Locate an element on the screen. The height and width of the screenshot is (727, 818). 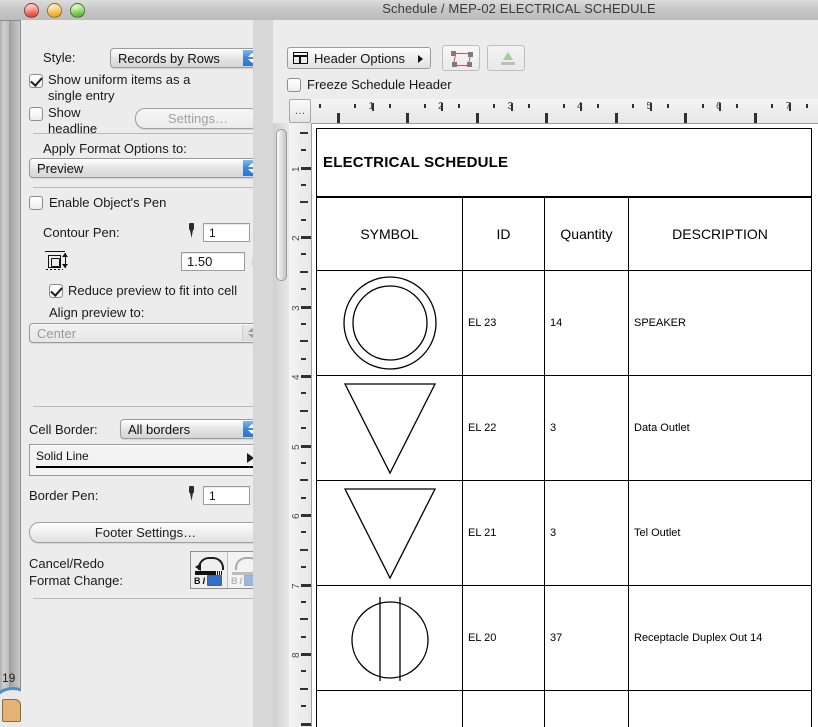
cell-description: SPEAKER is located at coordinates (720, 323).